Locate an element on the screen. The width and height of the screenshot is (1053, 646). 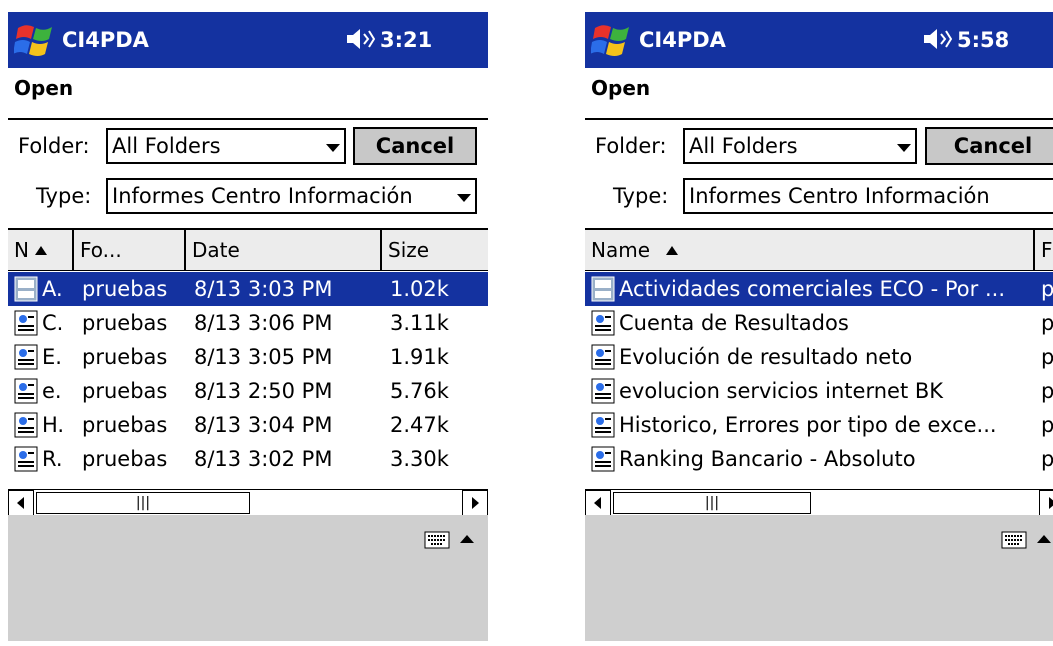
list-item: Historico, Errores por tipo de exce... p is located at coordinates (819, 425).